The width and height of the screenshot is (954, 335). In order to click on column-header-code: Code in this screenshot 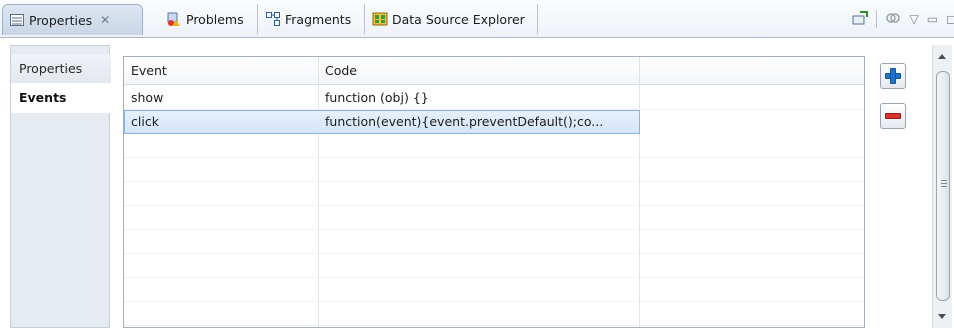, I will do `click(478, 71)`.